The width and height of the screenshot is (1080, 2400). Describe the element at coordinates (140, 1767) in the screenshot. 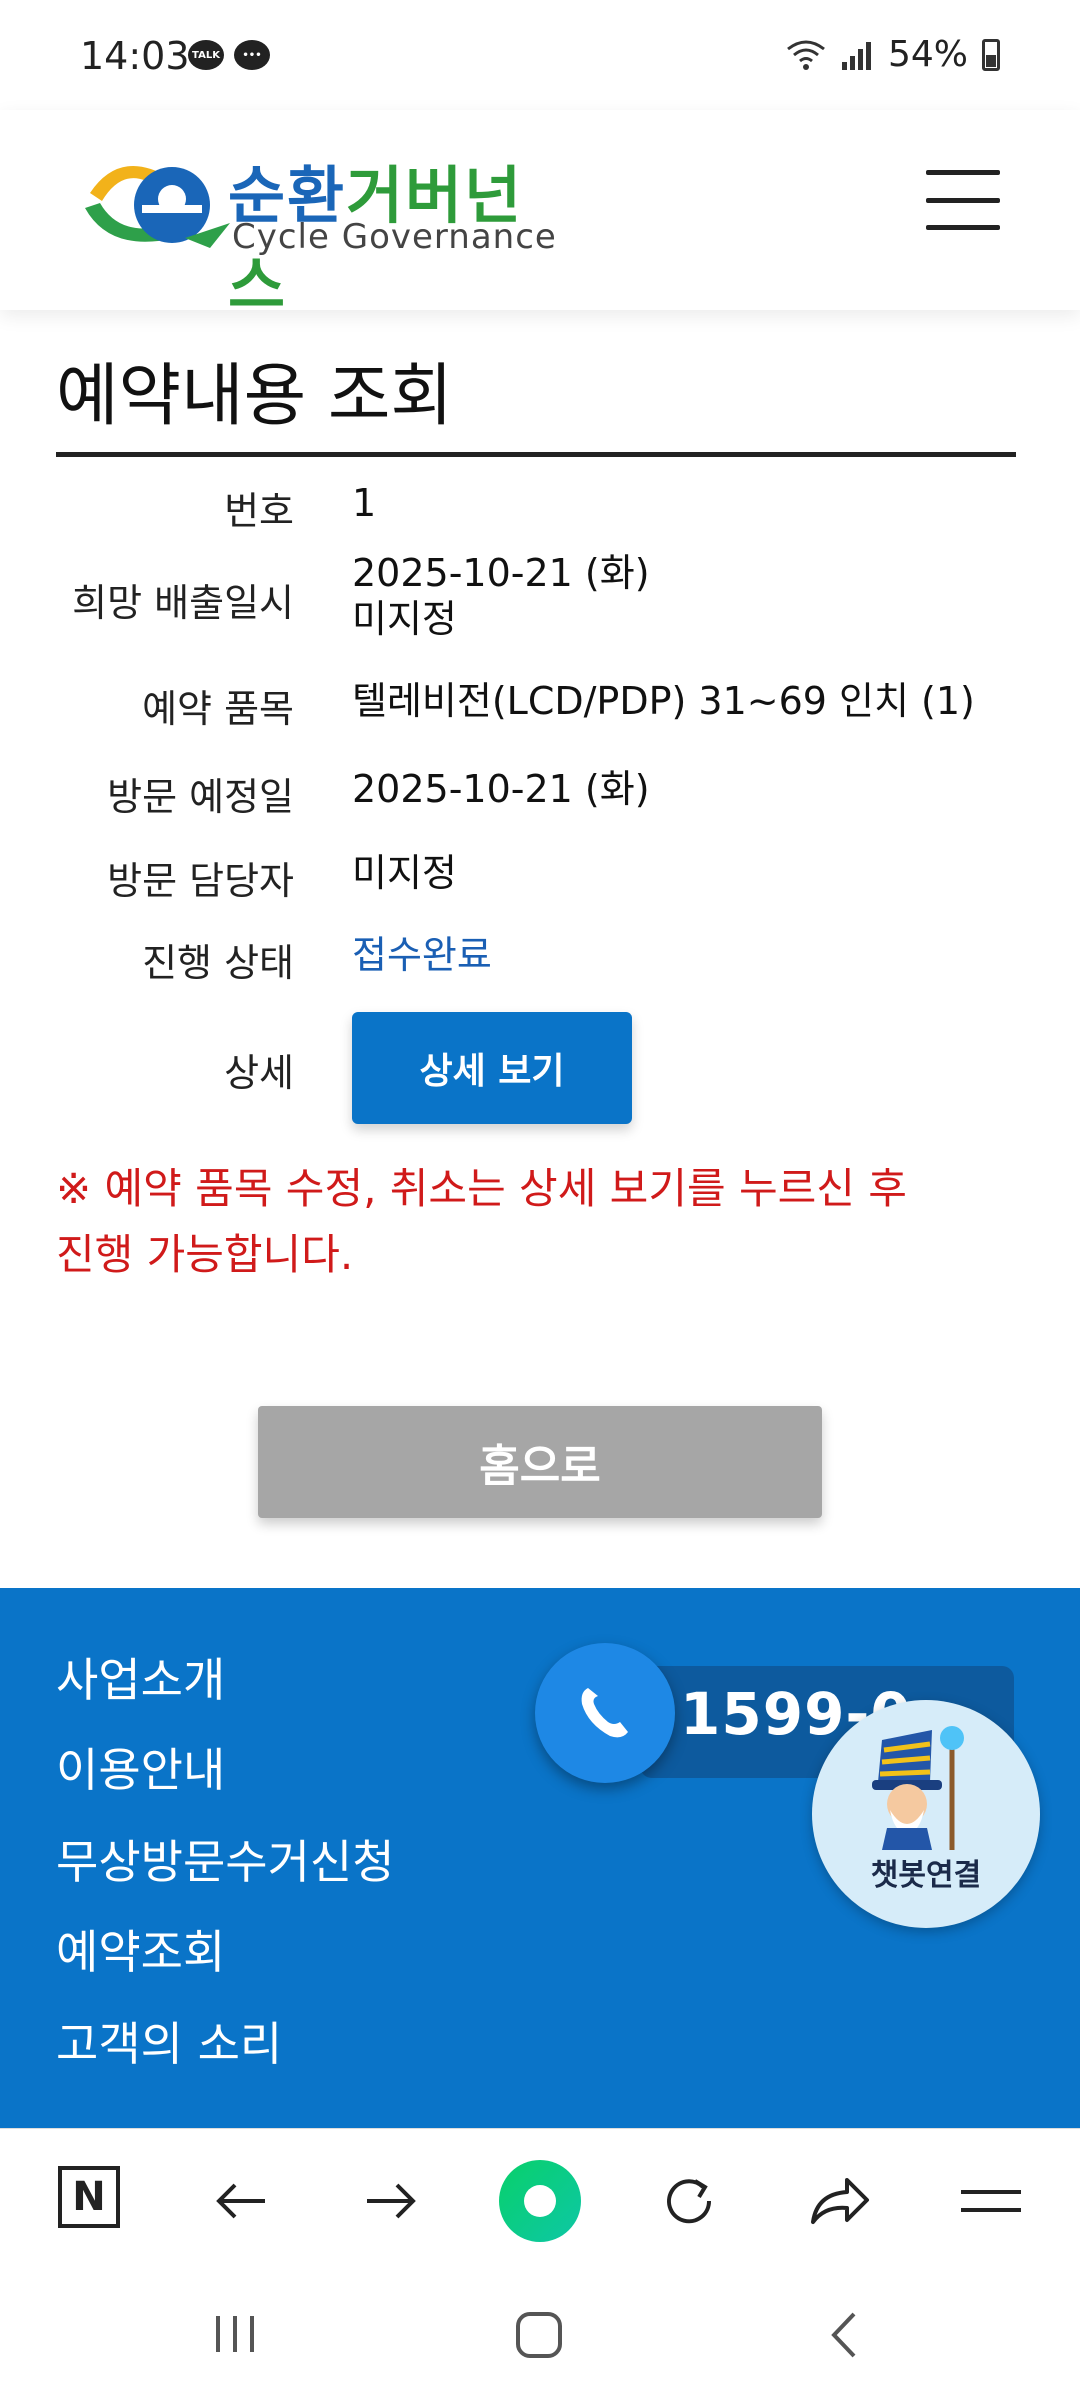

I see `footer-link-guide: 이용안내` at that location.